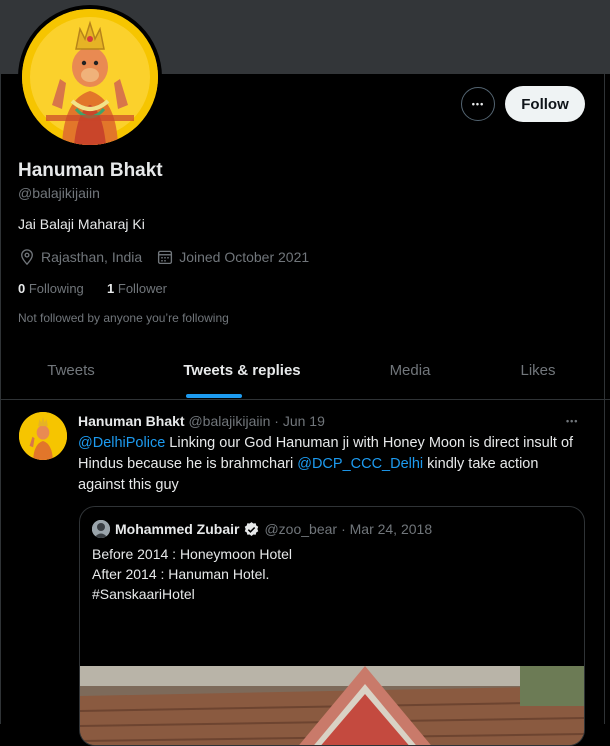  What do you see at coordinates (71, 372) in the screenshot?
I see `tab-tweets: Tweets` at bounding box center [71, 372].